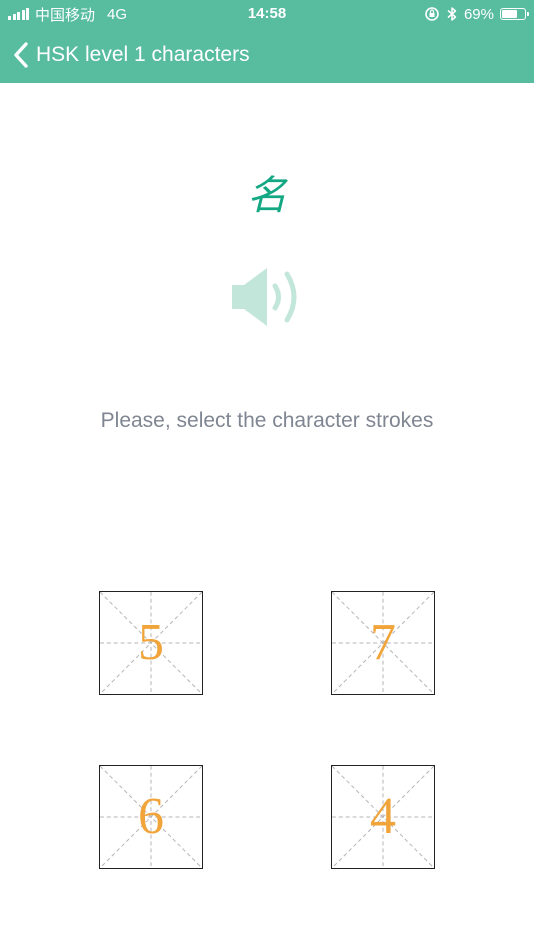  What do you see at coordinates (267, 55) in the screenshot?
I see `nav-bar: HSK level 1 characters` at bounding box center [267, 55].